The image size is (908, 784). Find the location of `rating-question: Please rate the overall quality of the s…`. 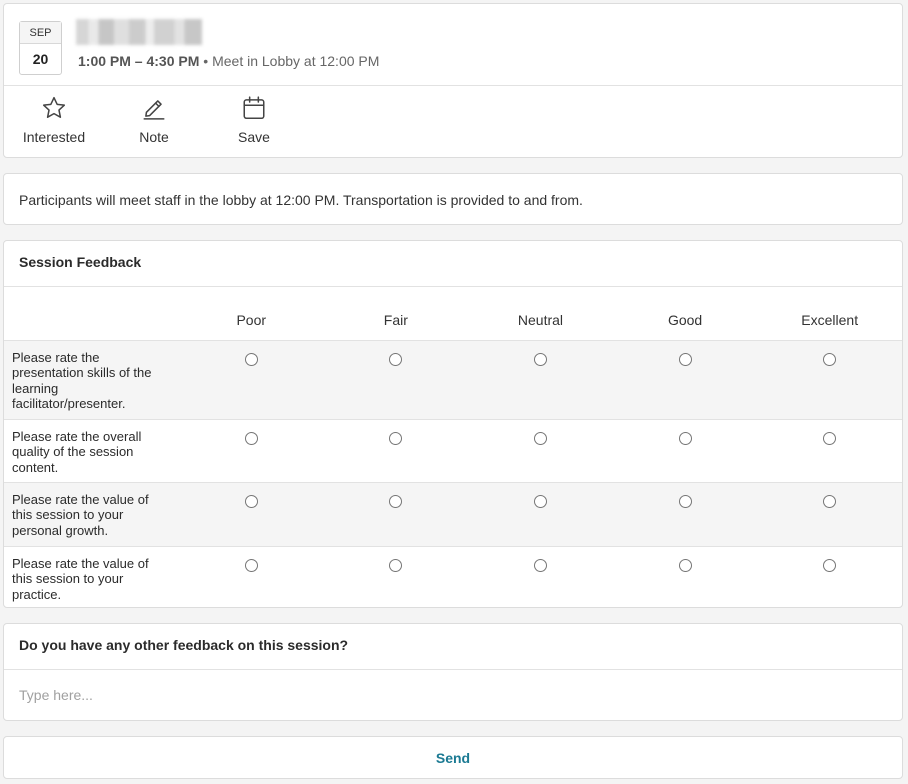

rating-question: Please rate the overall quality of the s… is located at coordinates (91, 450).